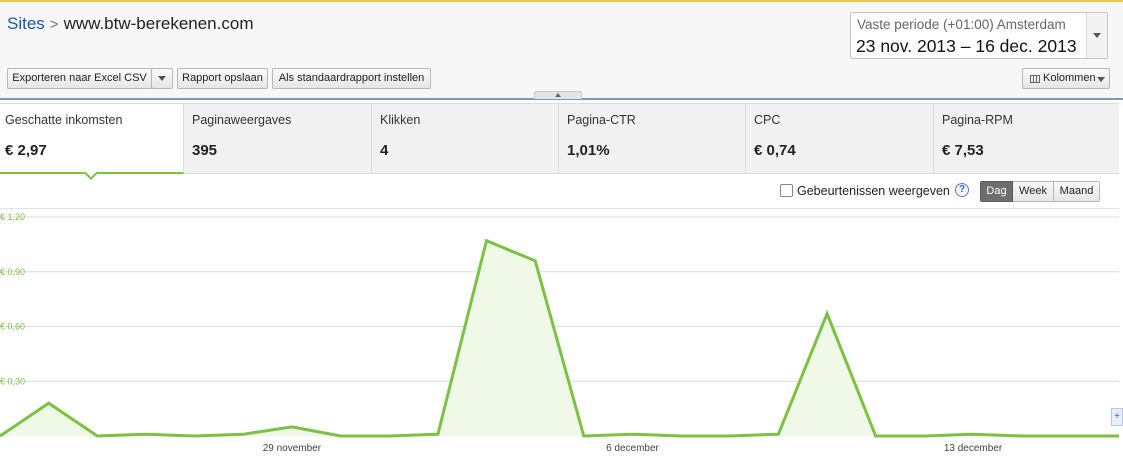  Describe the element at coordinates (963, 150) in the screenshot. I see `metric-value: € 7,53` at that location.